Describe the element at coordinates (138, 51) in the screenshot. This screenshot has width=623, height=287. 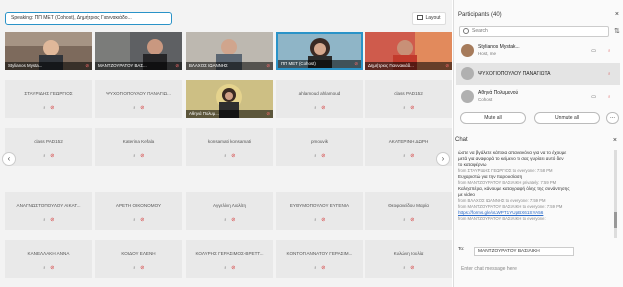
I see `video-tile: ΜΑΝΤΖΟΥΡΑΤΟΥ ΒΑΣ... ⊘` at that location.